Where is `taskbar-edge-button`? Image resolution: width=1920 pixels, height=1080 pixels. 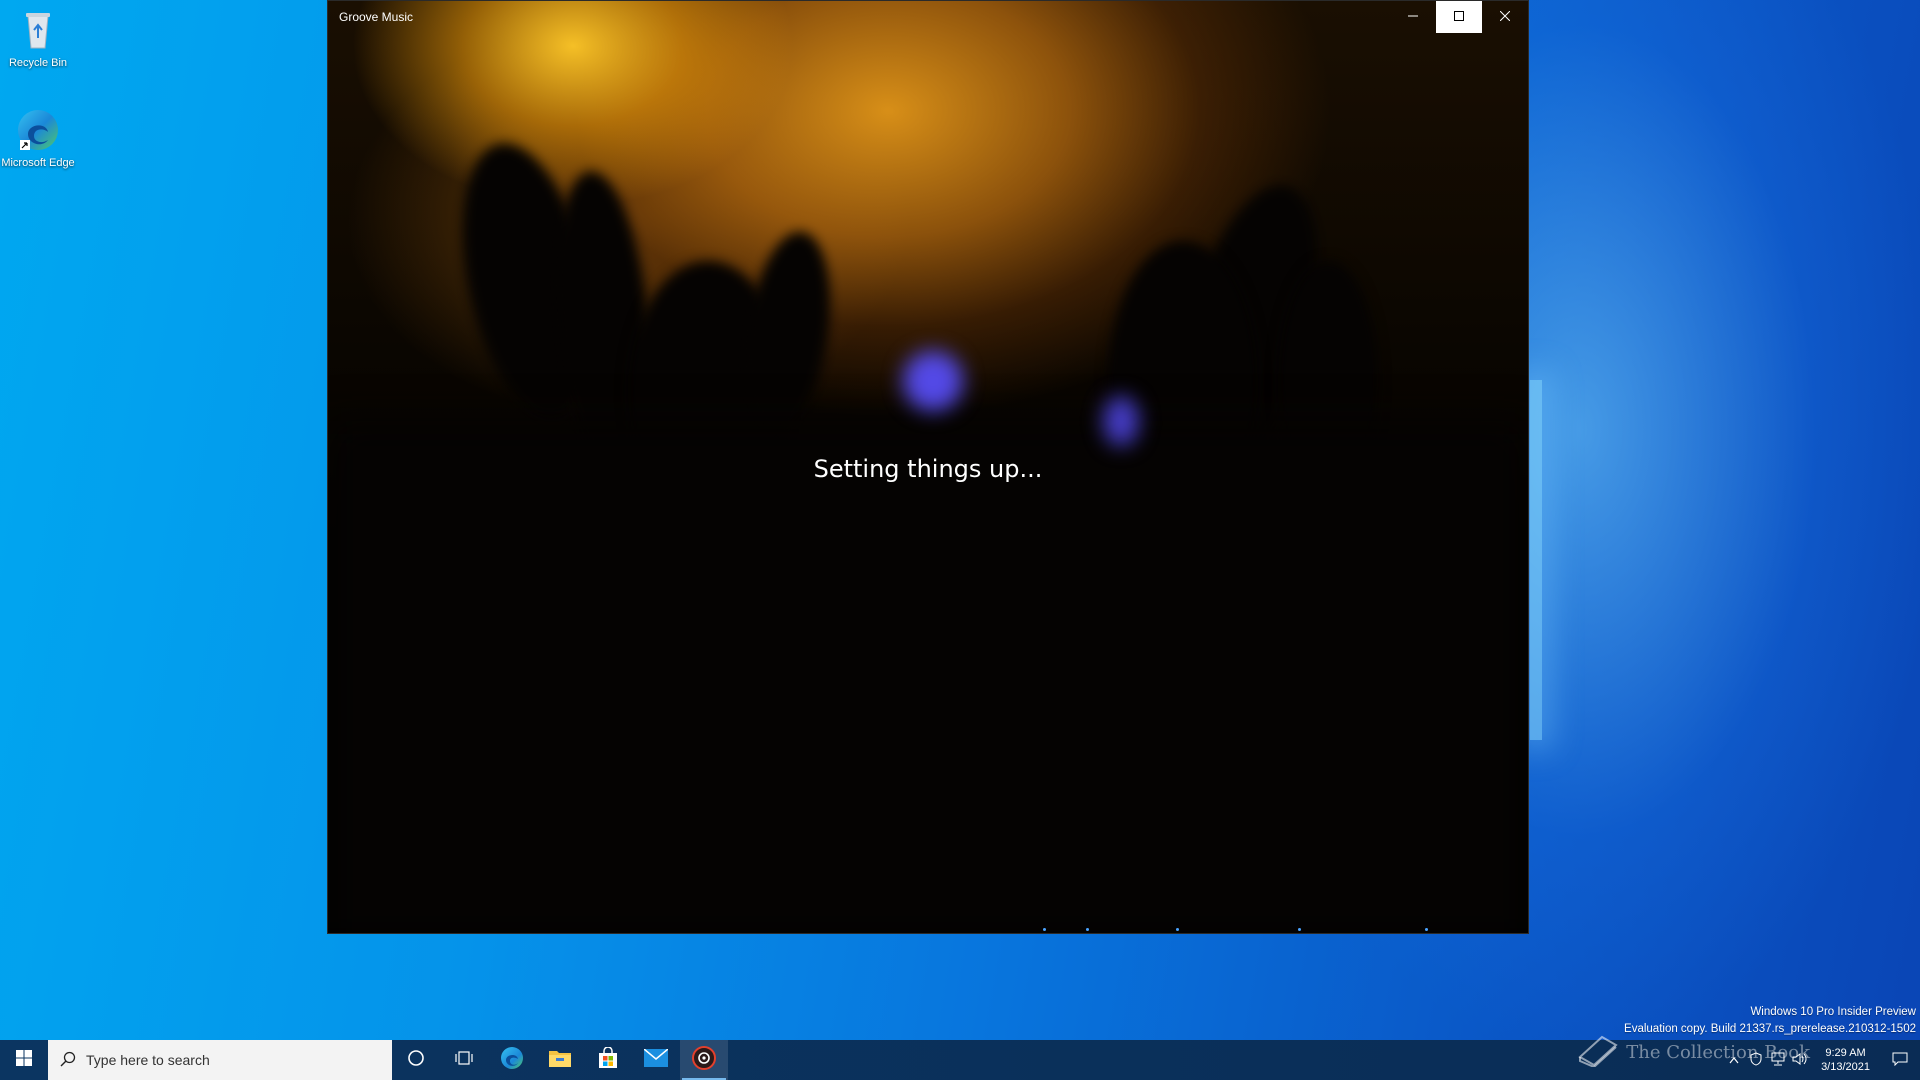
taskbar-edge-button is located at coordinates (512, 1060).